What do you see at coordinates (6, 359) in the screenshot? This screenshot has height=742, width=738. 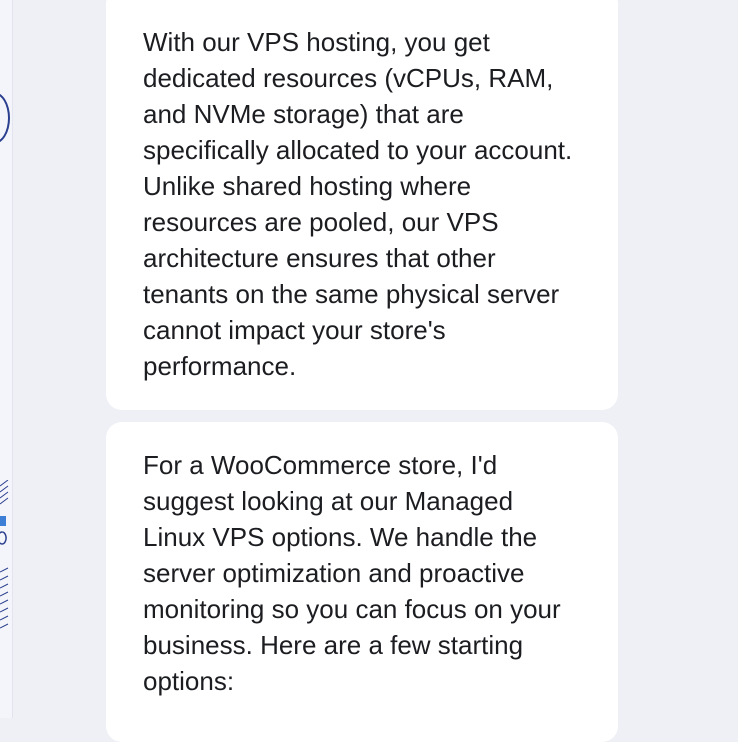 I see `side-panel-edge` at bounding box center [6, 359].